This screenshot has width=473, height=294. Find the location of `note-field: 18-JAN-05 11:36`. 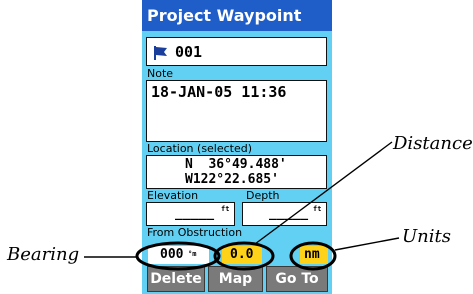

note-field: 18-JAN-05 11:36 is located at coordinates (236, 111).